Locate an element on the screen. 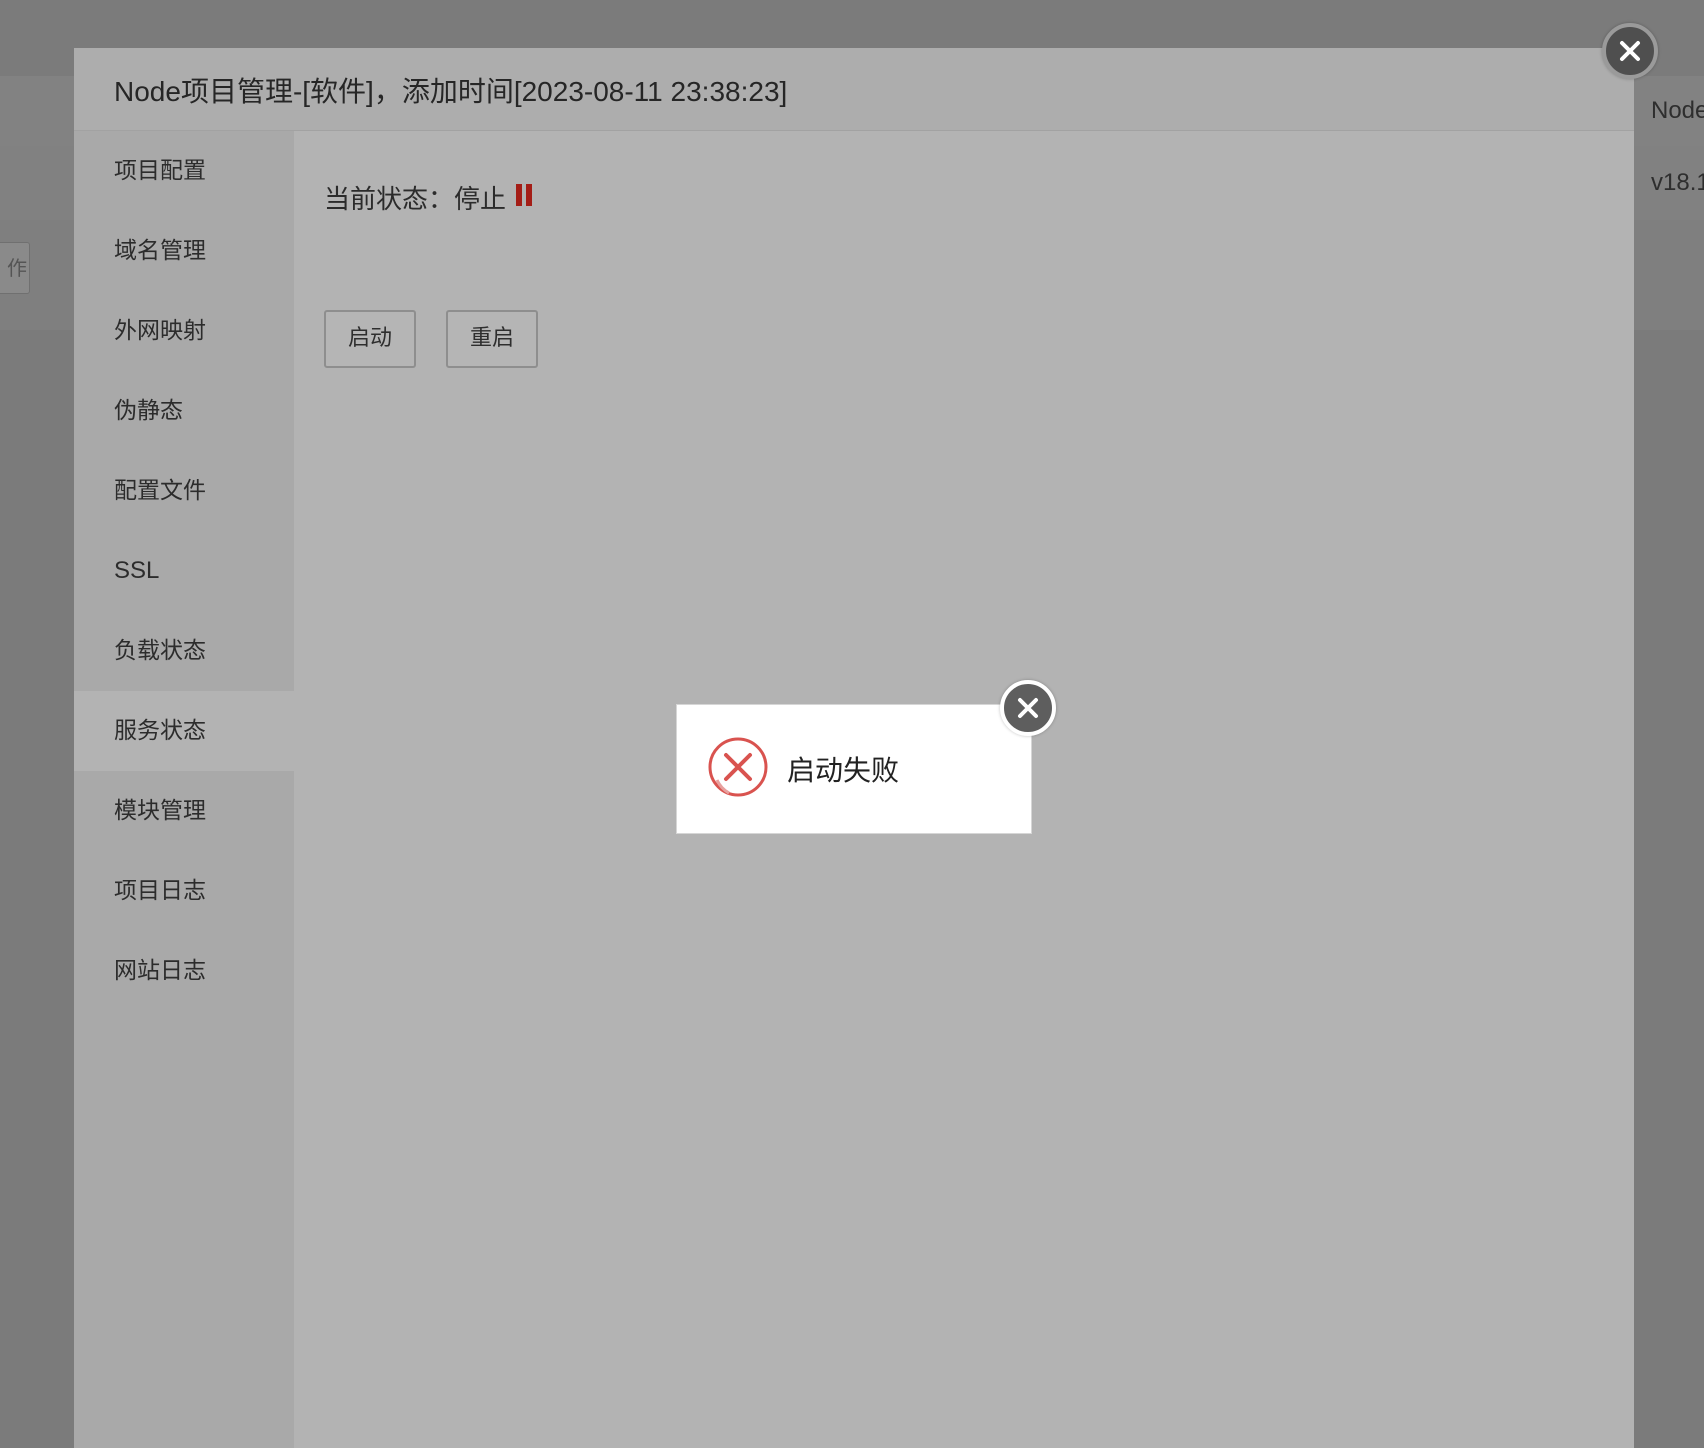  sidebar-item-site-log: 网站日志 is located at coordinates (184, 971).